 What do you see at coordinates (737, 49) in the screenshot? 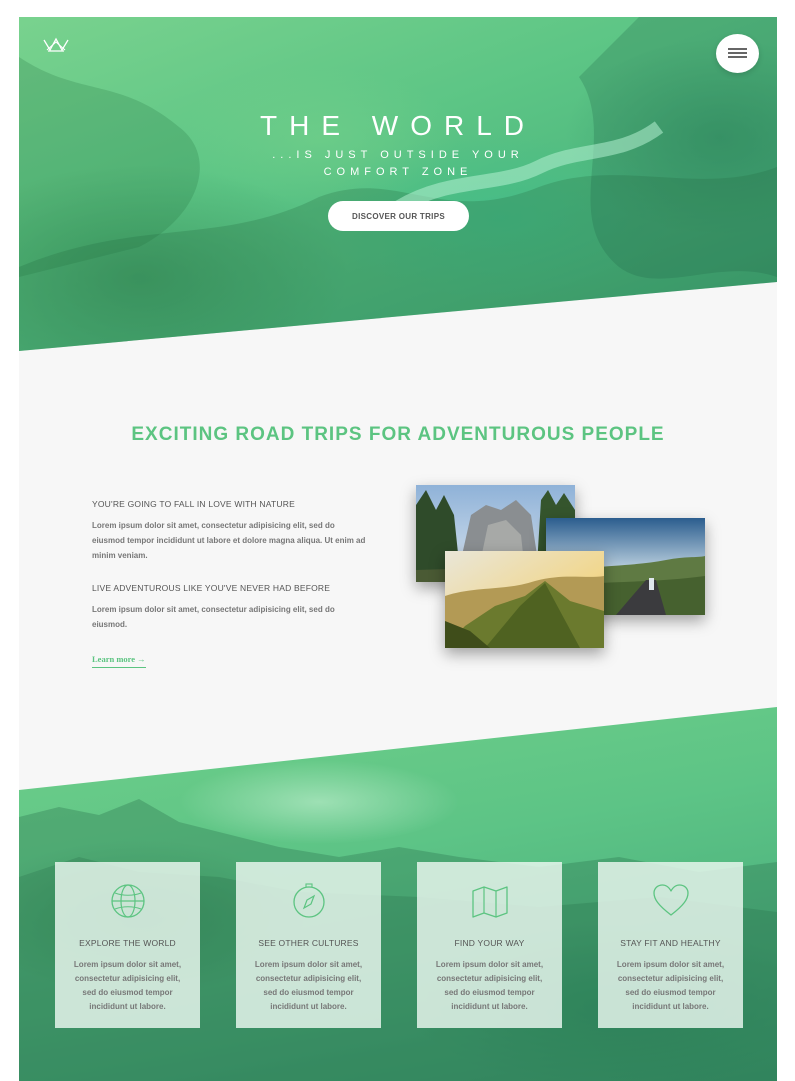
I see `hamburger-icon` at bounding box center [737, 49].